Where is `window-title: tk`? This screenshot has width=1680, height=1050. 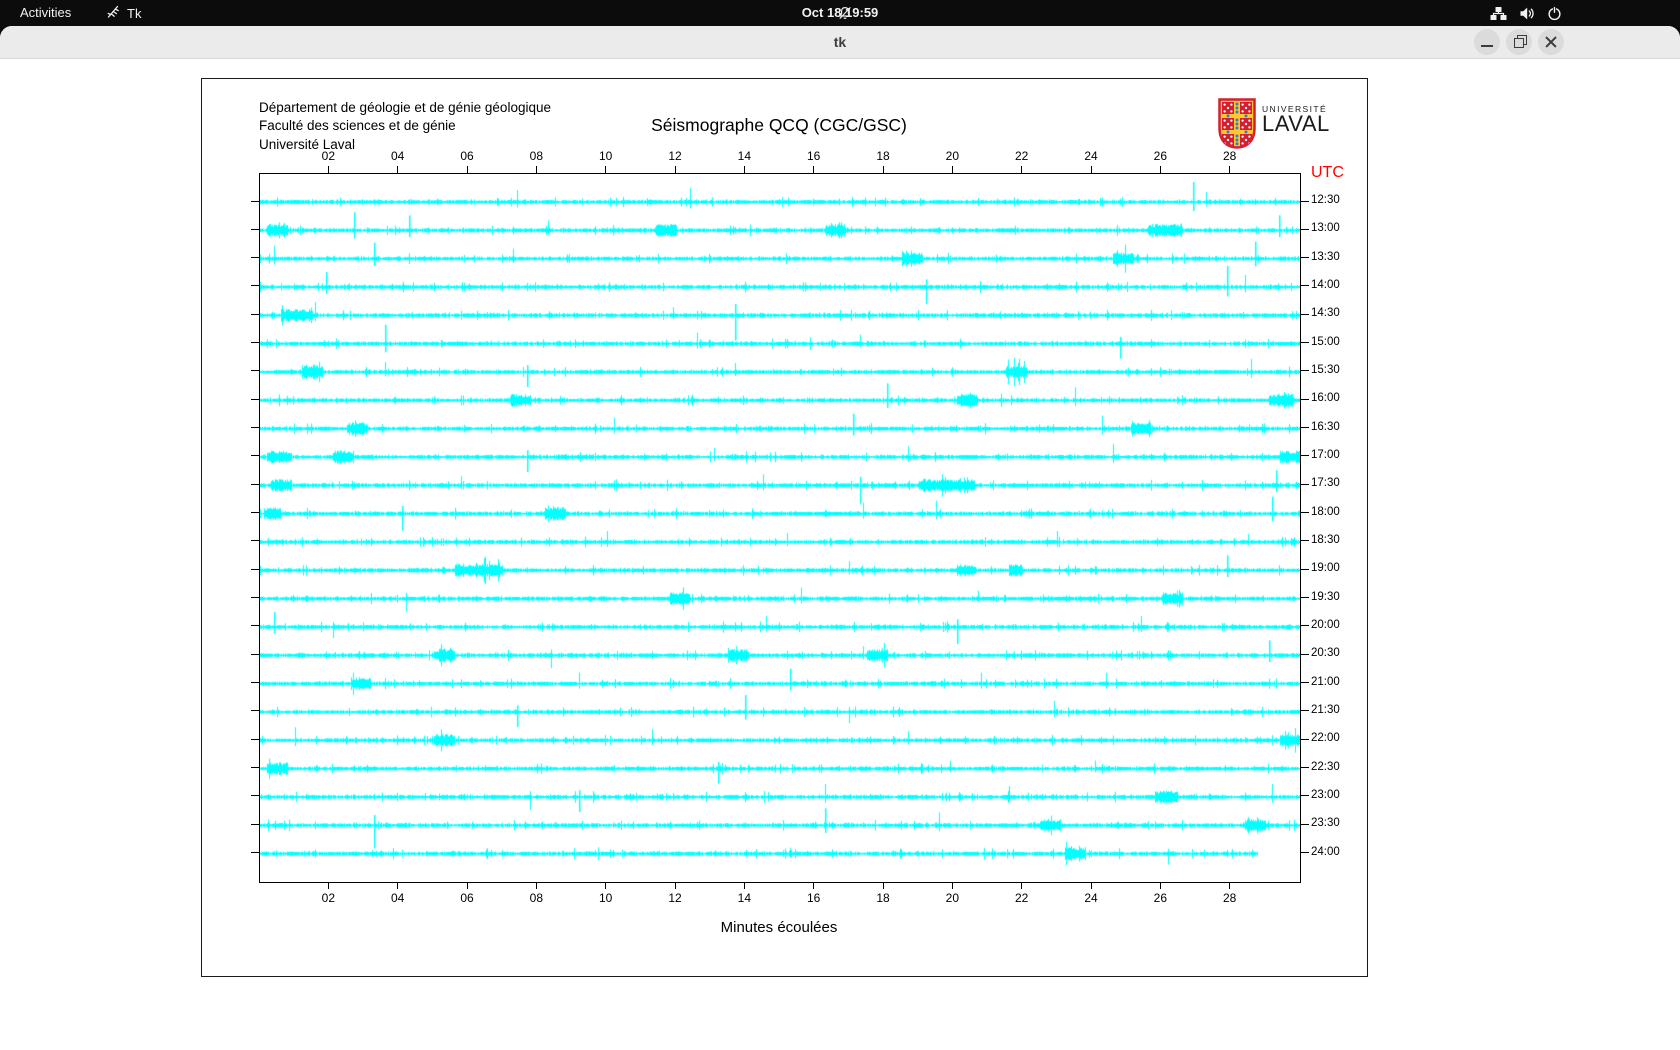
window-title: tk is located at coordinates (840, 42).